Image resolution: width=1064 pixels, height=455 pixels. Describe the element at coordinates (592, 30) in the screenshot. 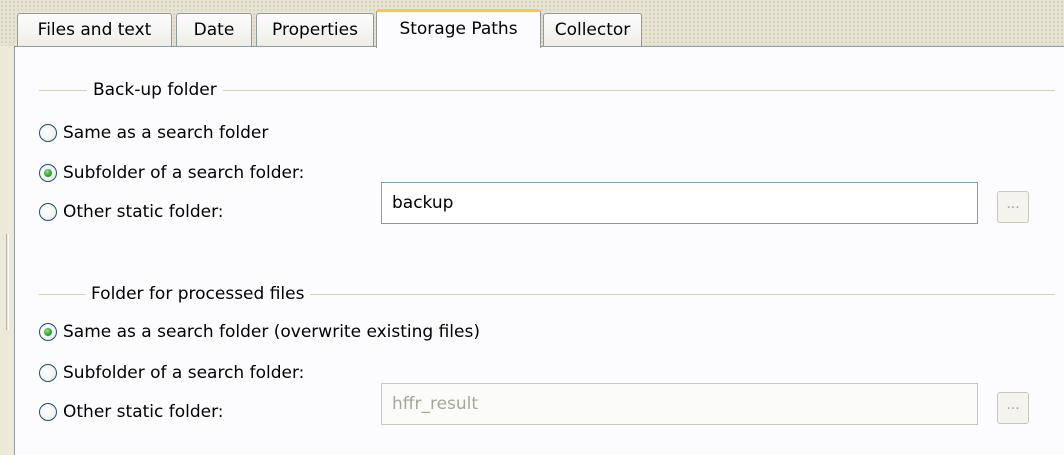

I see `tab-collector: Collector` at that location.